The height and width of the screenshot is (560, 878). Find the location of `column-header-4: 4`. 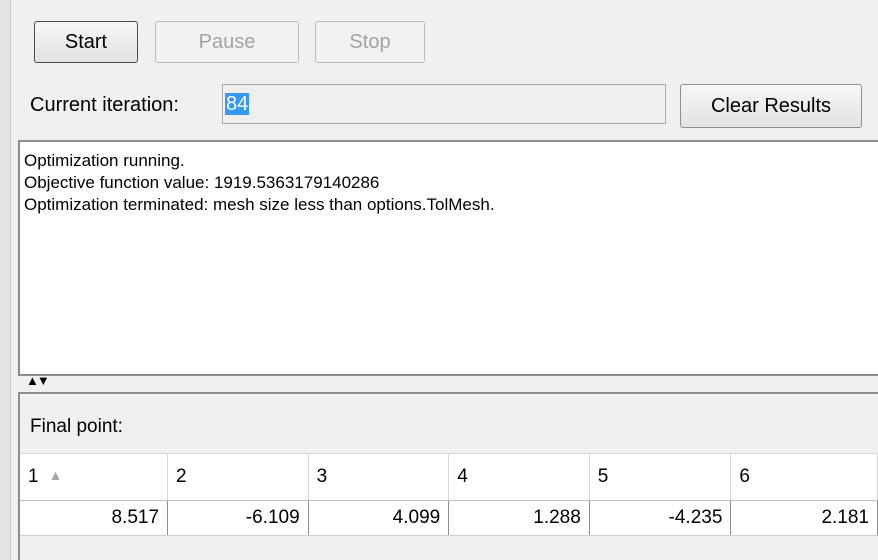

column-header-4: 4 is located at coordinates (519, 477).